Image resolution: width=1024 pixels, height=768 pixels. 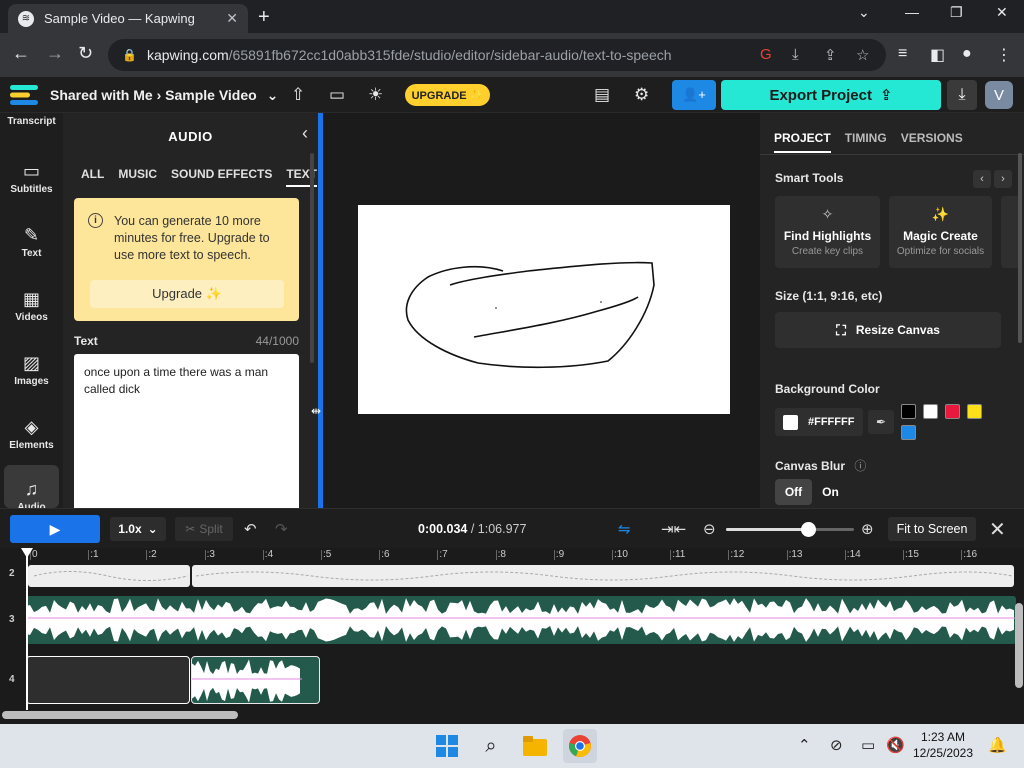 What do you see at coordinates (888, 330) in the screenshot?
I see `resize-canvas-button: ⛶ Resize Canvas` at bounding box center [888, 330].